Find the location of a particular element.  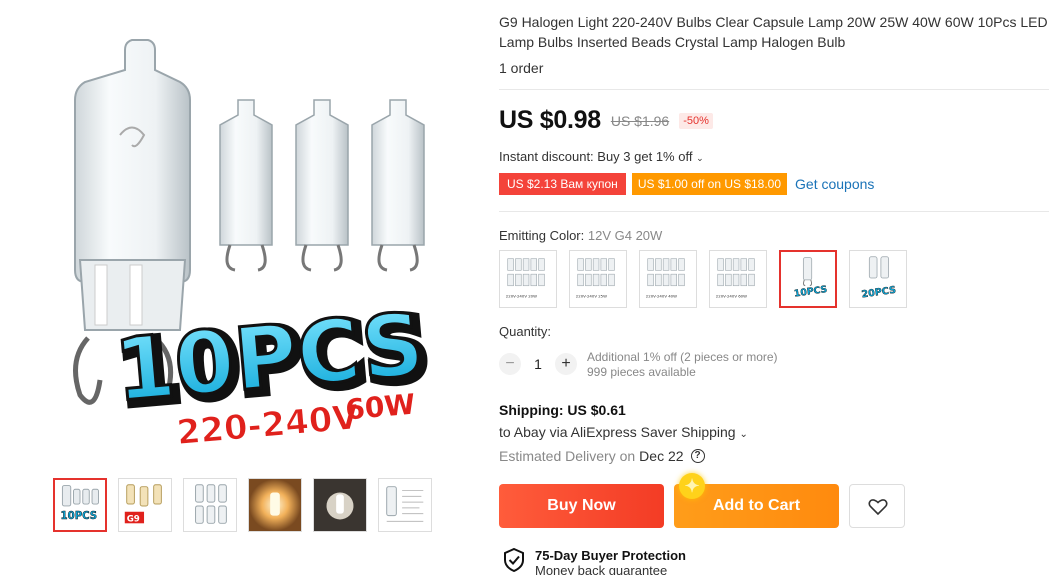

wishlist-button is located at coordinates (877, 506).